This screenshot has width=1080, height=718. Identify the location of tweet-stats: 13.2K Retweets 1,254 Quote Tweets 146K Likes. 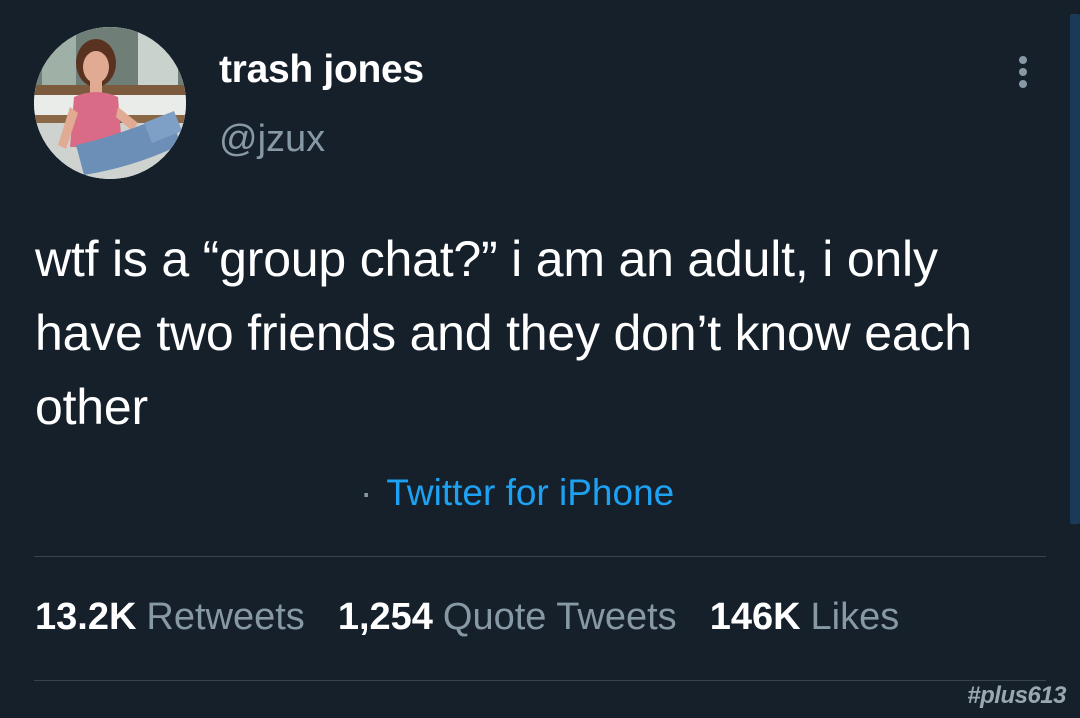
(483, 617).